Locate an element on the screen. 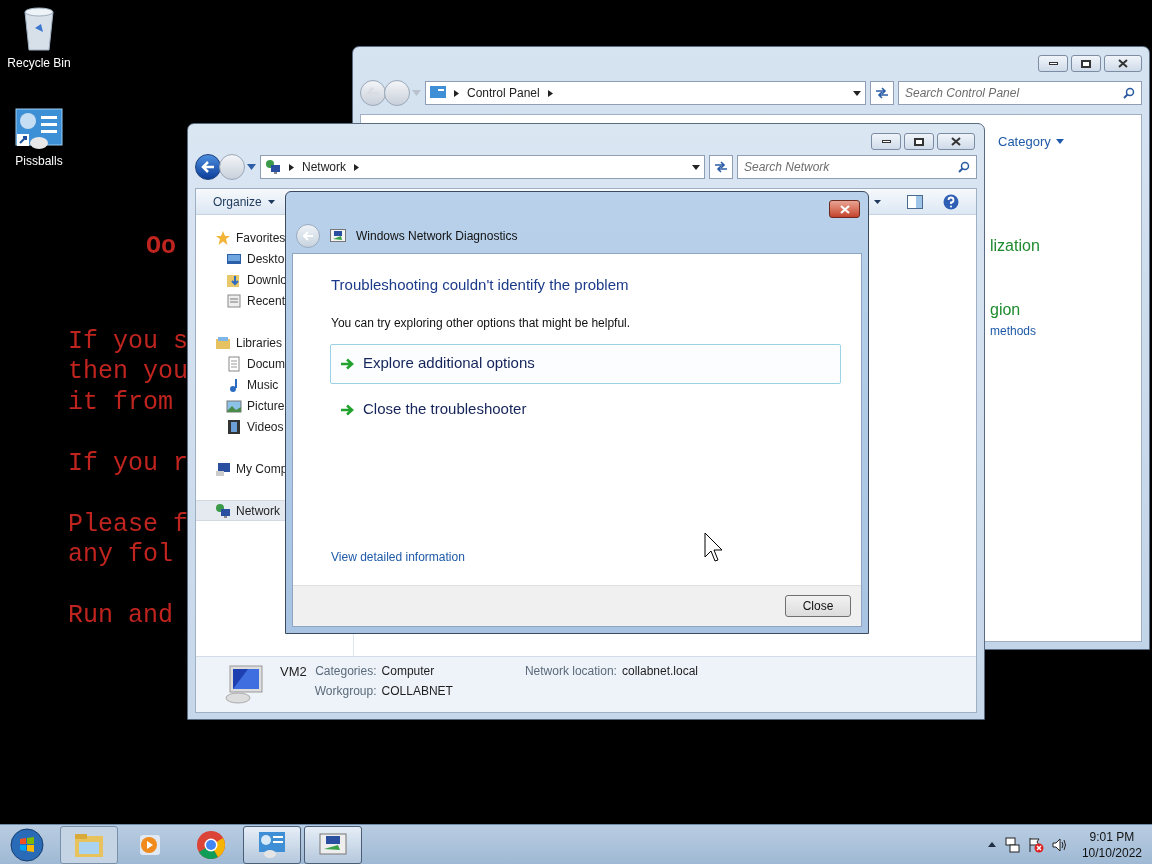 The width and height of the screenshot is (1152, 864). library-icon is located at coordinates (223, 342).